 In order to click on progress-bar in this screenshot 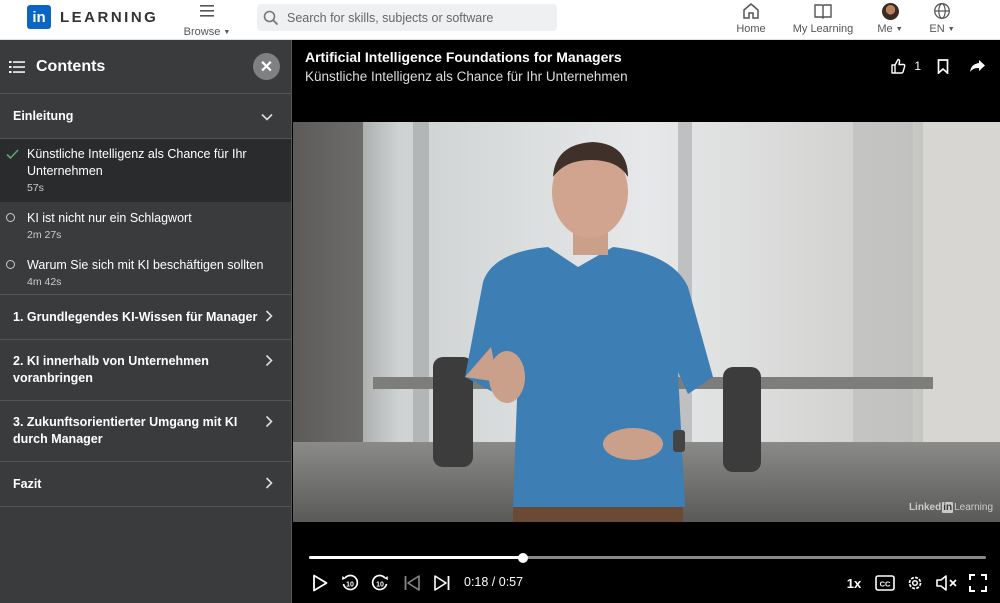, I will do `click(647, 557)`.